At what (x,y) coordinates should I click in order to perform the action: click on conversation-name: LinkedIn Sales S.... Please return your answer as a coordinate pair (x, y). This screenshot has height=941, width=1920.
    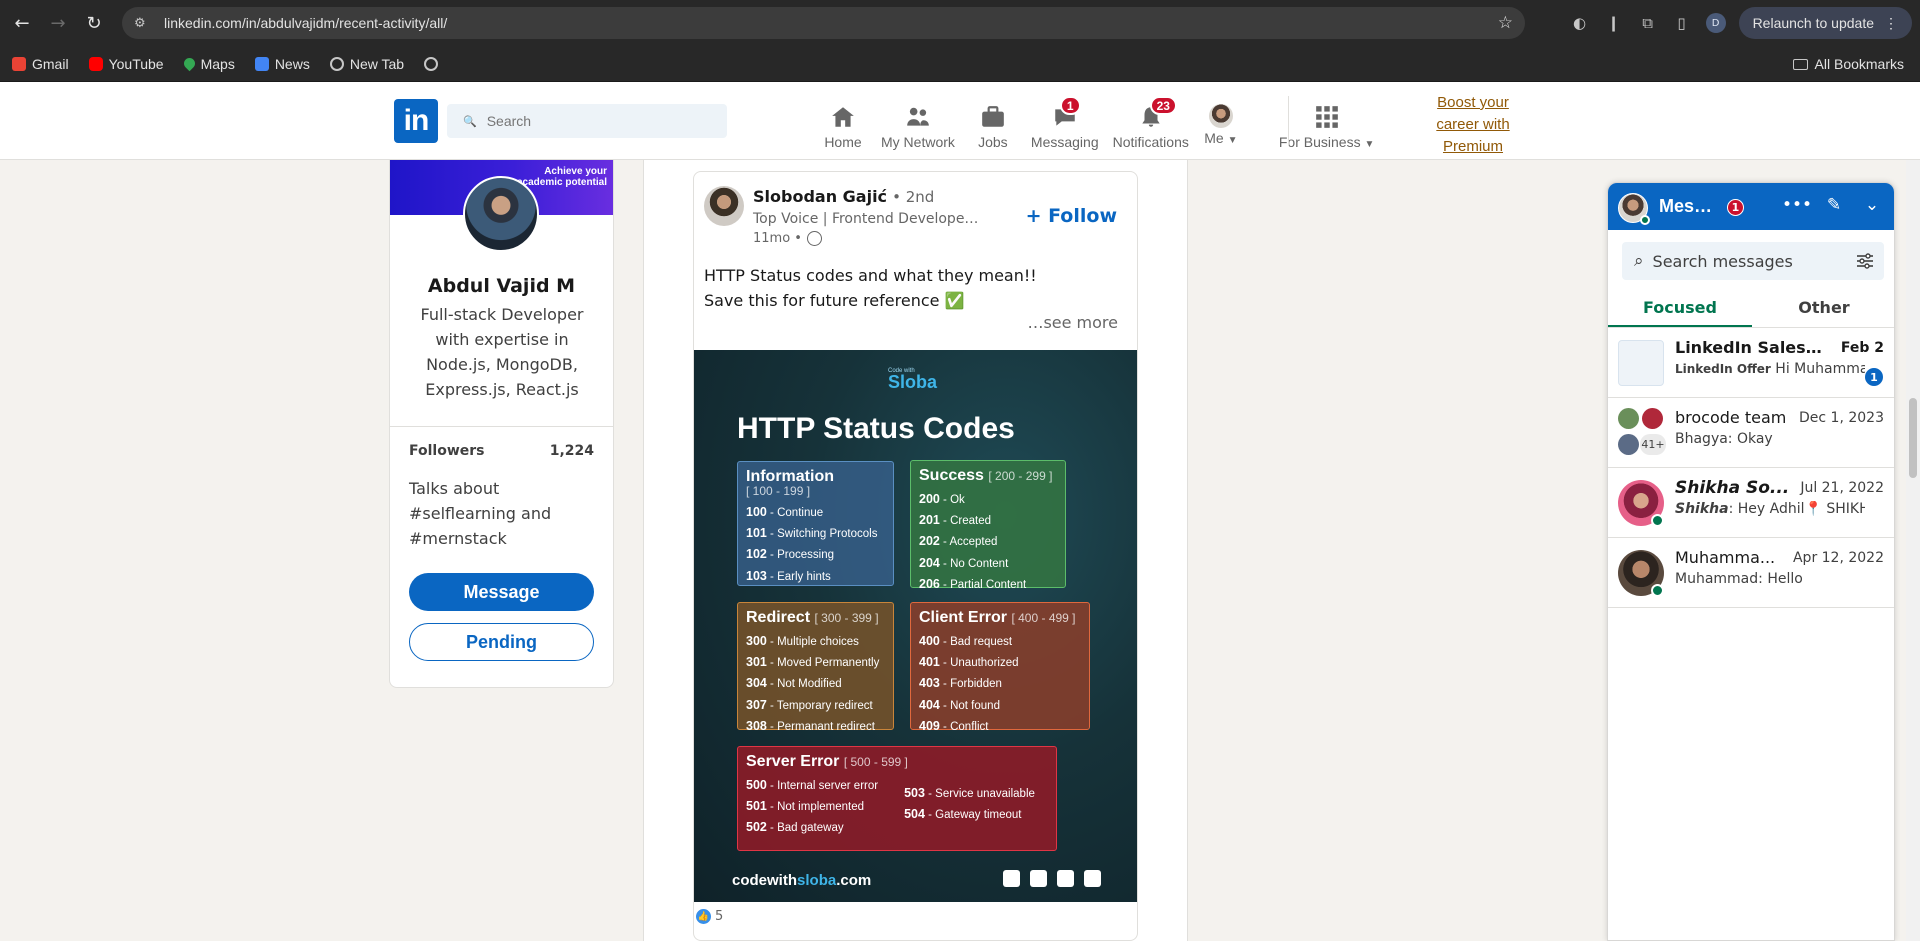
    Looking at the image, I should click on (1750, 347).